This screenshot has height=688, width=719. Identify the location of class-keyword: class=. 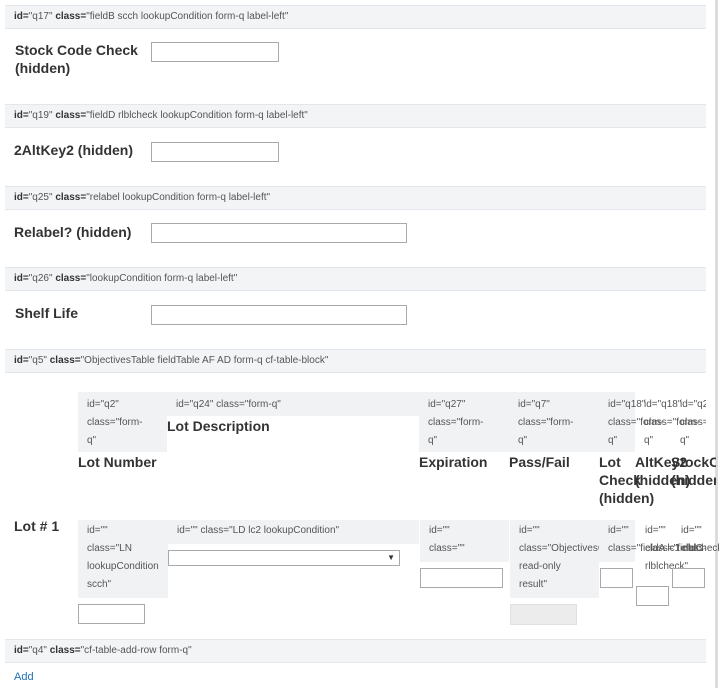
(71, 16).